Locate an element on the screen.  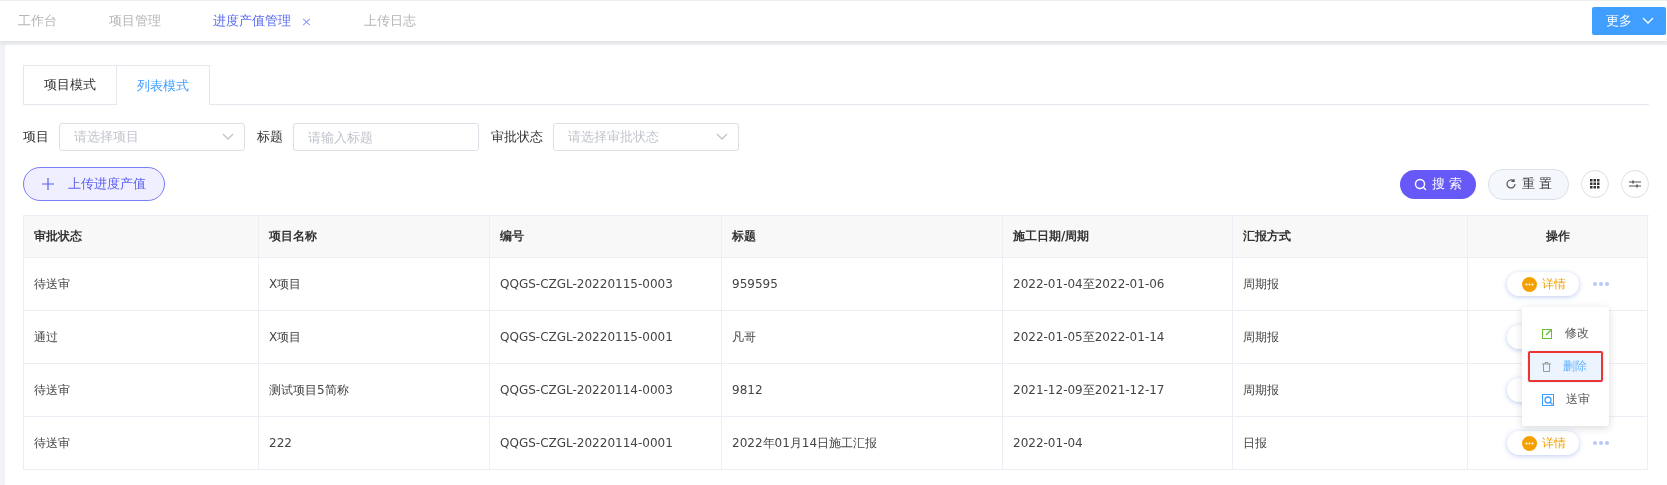
table-cell: 日报 is located at coordinates (1350, 443).